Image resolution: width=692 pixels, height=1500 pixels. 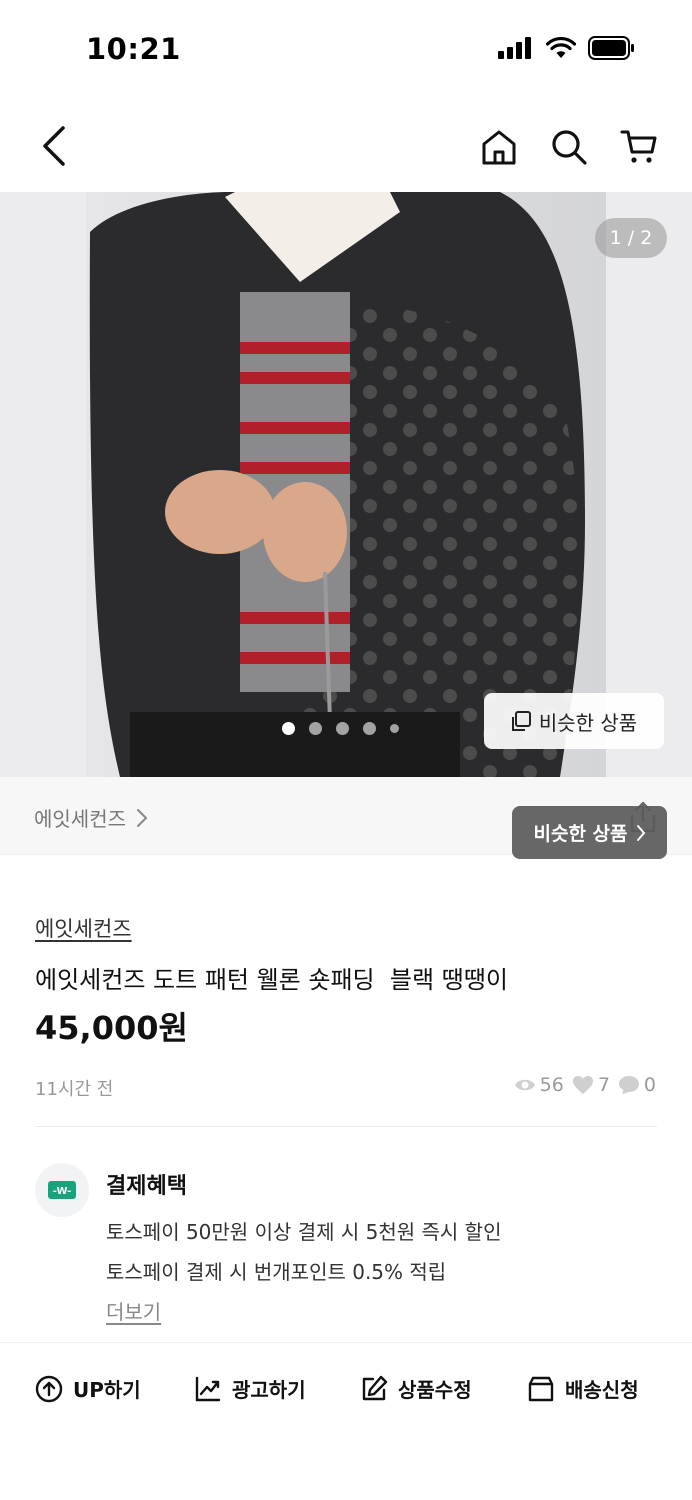 I want to click on payment-benefit-icon: -W-, so click(x=62, y=1190).